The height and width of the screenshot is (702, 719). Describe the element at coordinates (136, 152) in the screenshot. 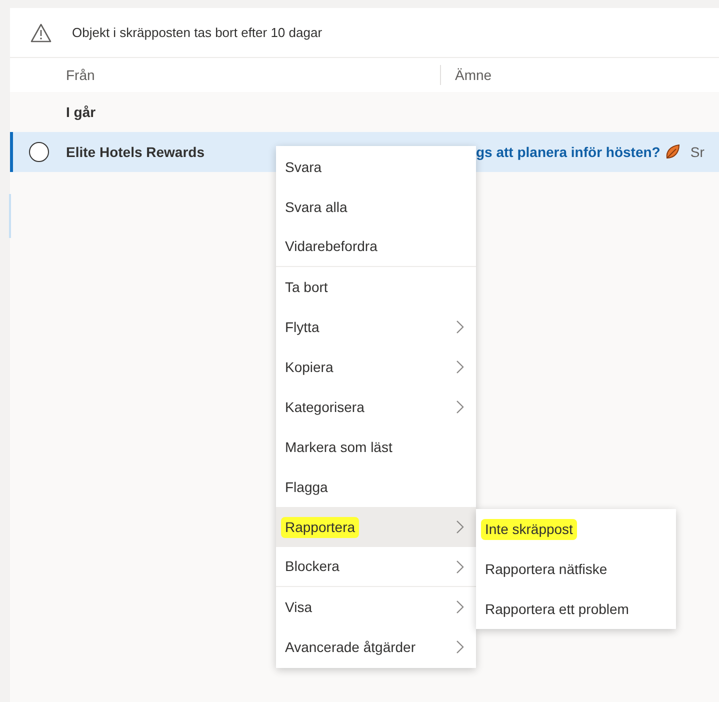

I see `sender-name: Elite Hotels Rewards` at that location.